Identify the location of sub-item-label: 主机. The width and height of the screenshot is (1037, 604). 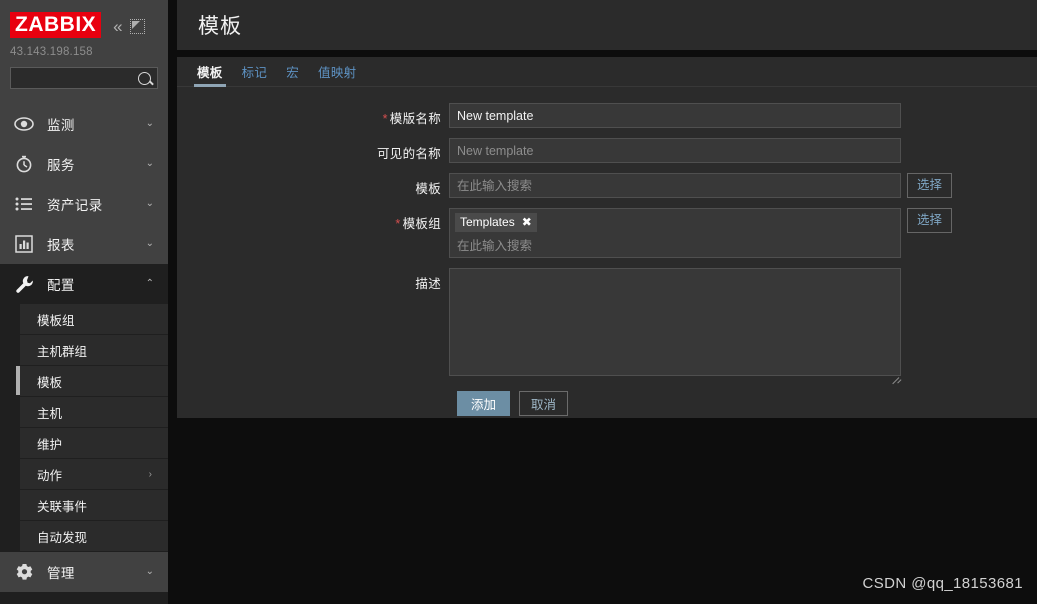
(50, 413).